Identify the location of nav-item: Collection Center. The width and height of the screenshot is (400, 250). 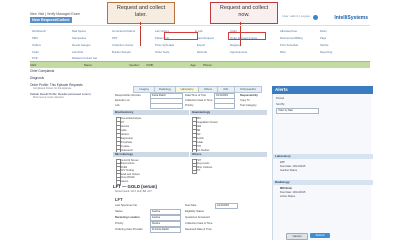
(122, 45).